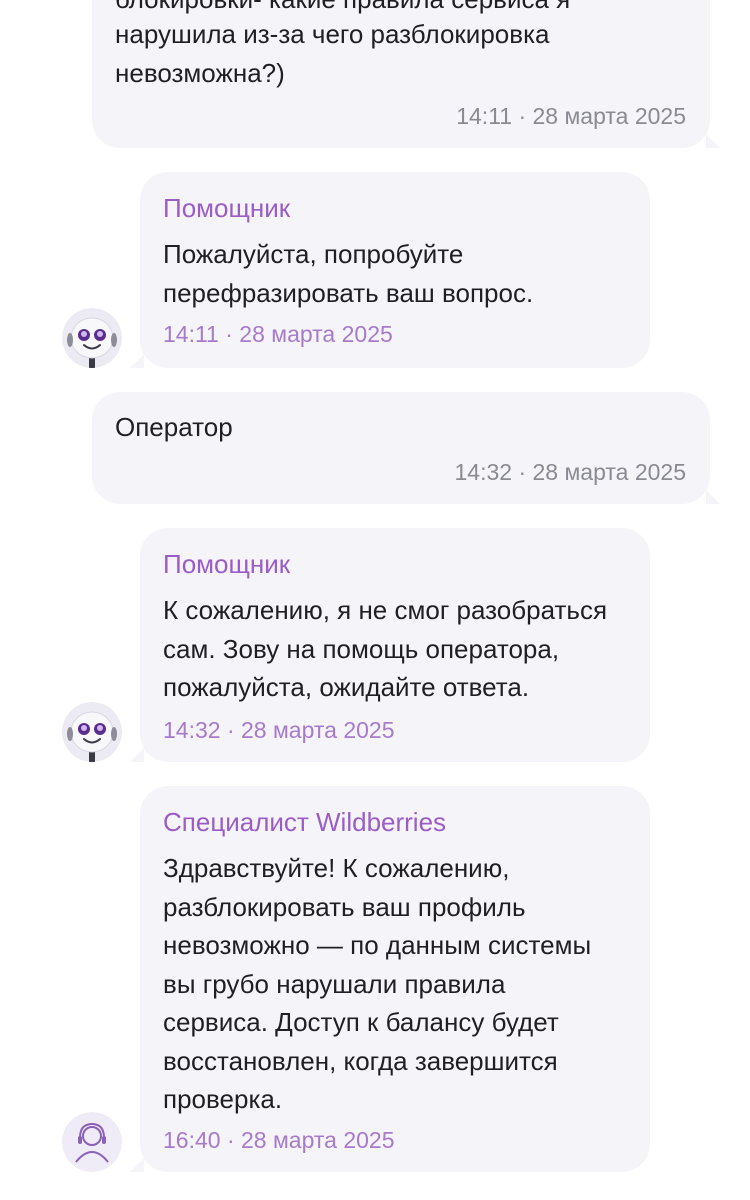  What do you see at coordinates (305, 822) in the screenshot?
I see `sender-name: Специалист Wildberries` at bounding box center [305, 822].